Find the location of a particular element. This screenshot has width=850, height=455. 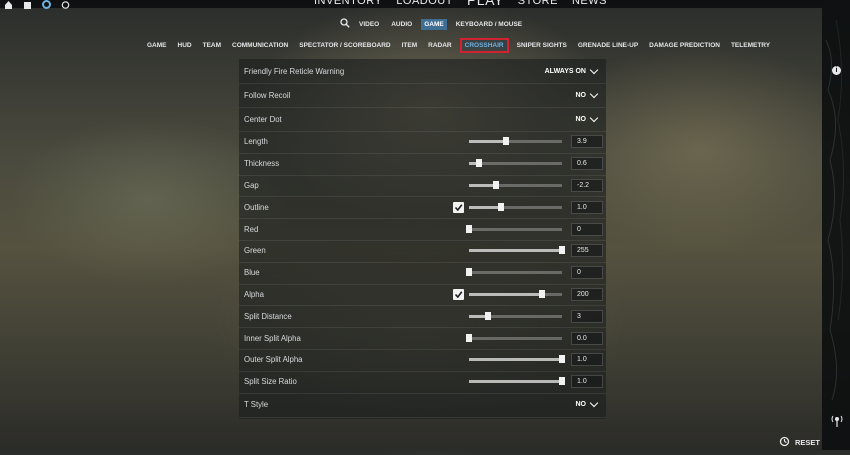

follow-recoil-dropdown: NO is located at coordinates (587, 94).